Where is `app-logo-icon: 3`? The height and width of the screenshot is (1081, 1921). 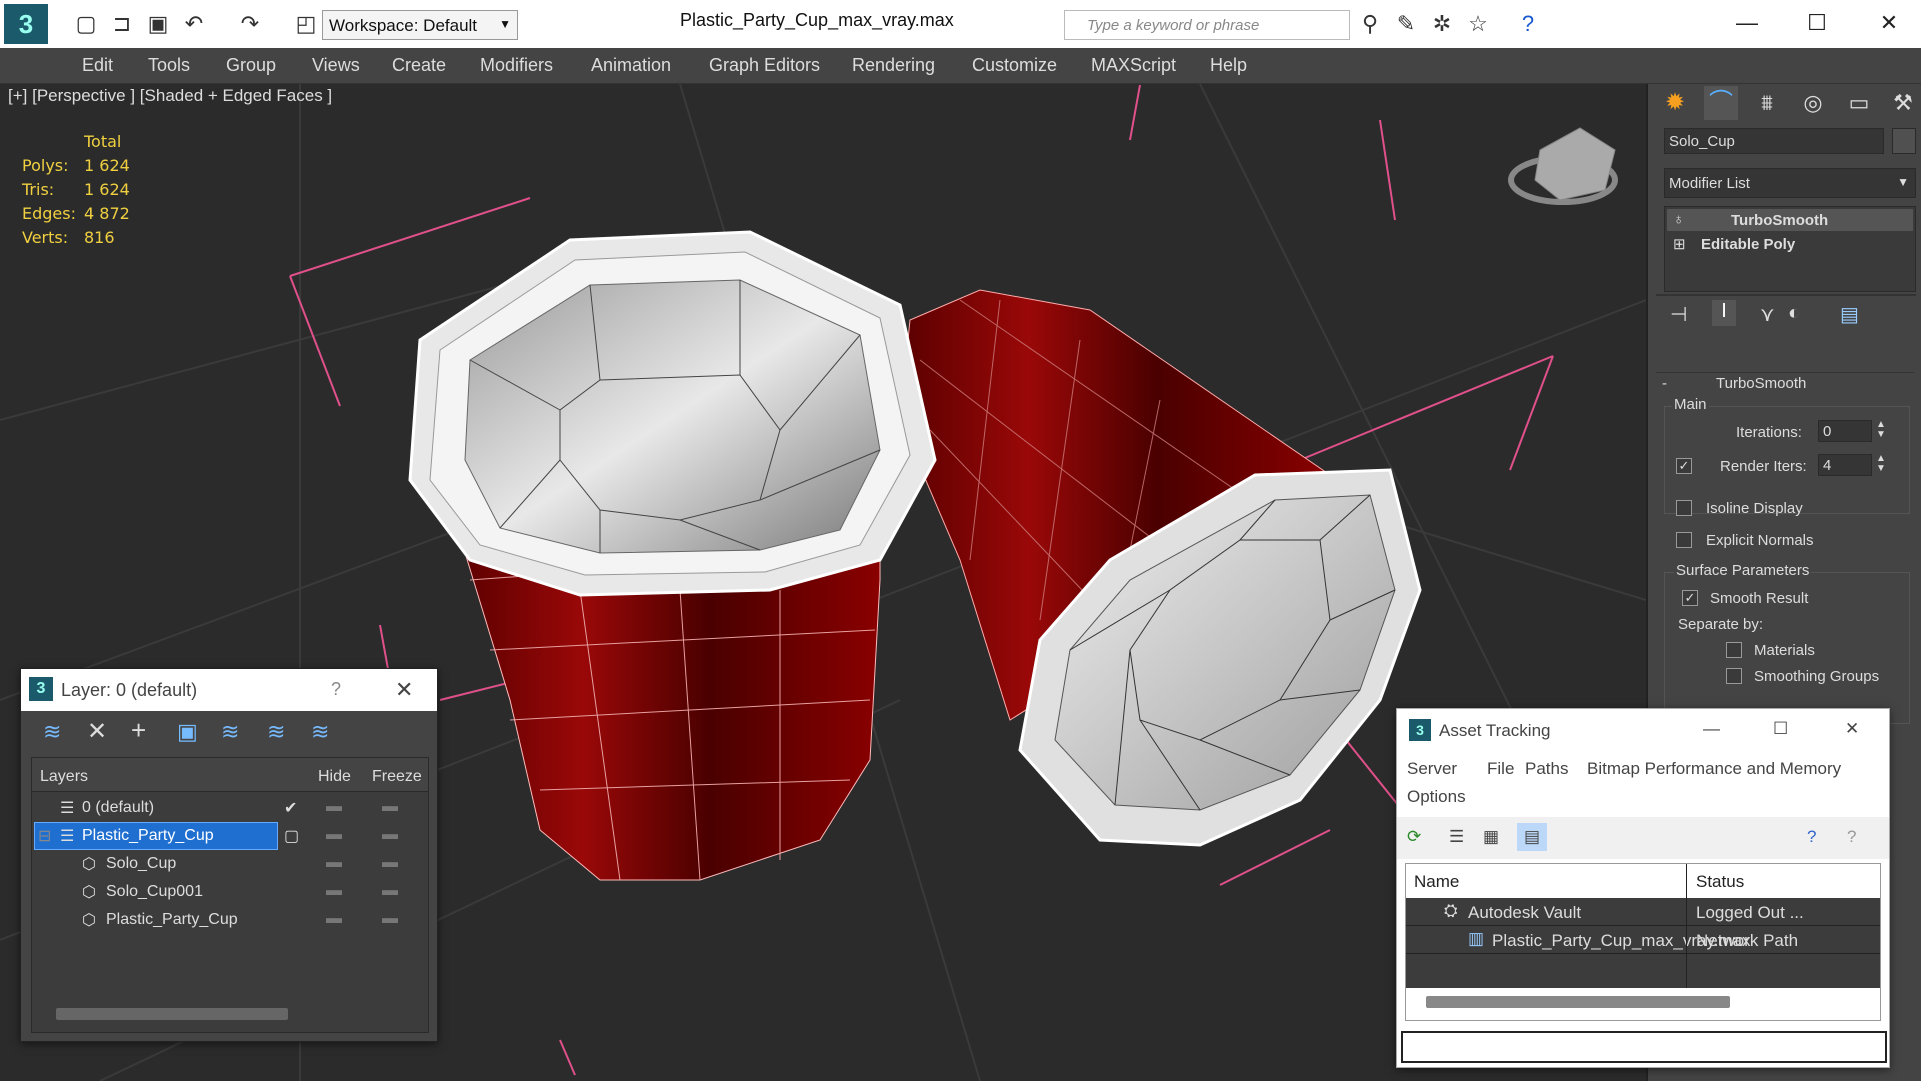 app-logo-icon: 3 is located at coordinates (26, 24).